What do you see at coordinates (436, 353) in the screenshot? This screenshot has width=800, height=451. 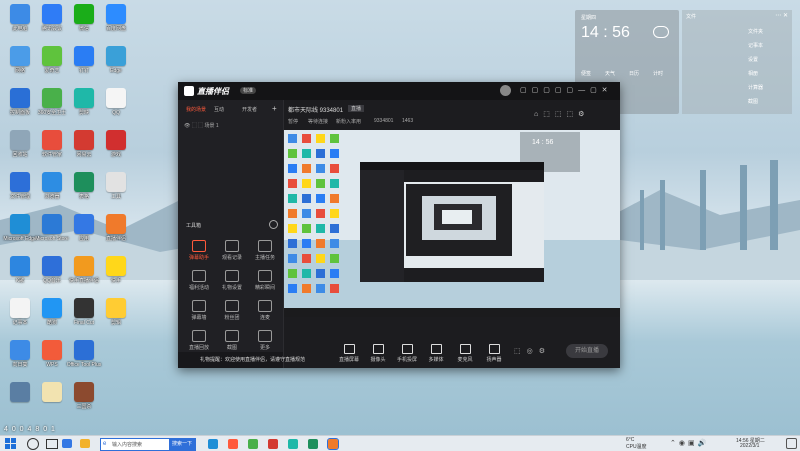 I see `stream-control: 多媒体` at bounding box center [436, 353].